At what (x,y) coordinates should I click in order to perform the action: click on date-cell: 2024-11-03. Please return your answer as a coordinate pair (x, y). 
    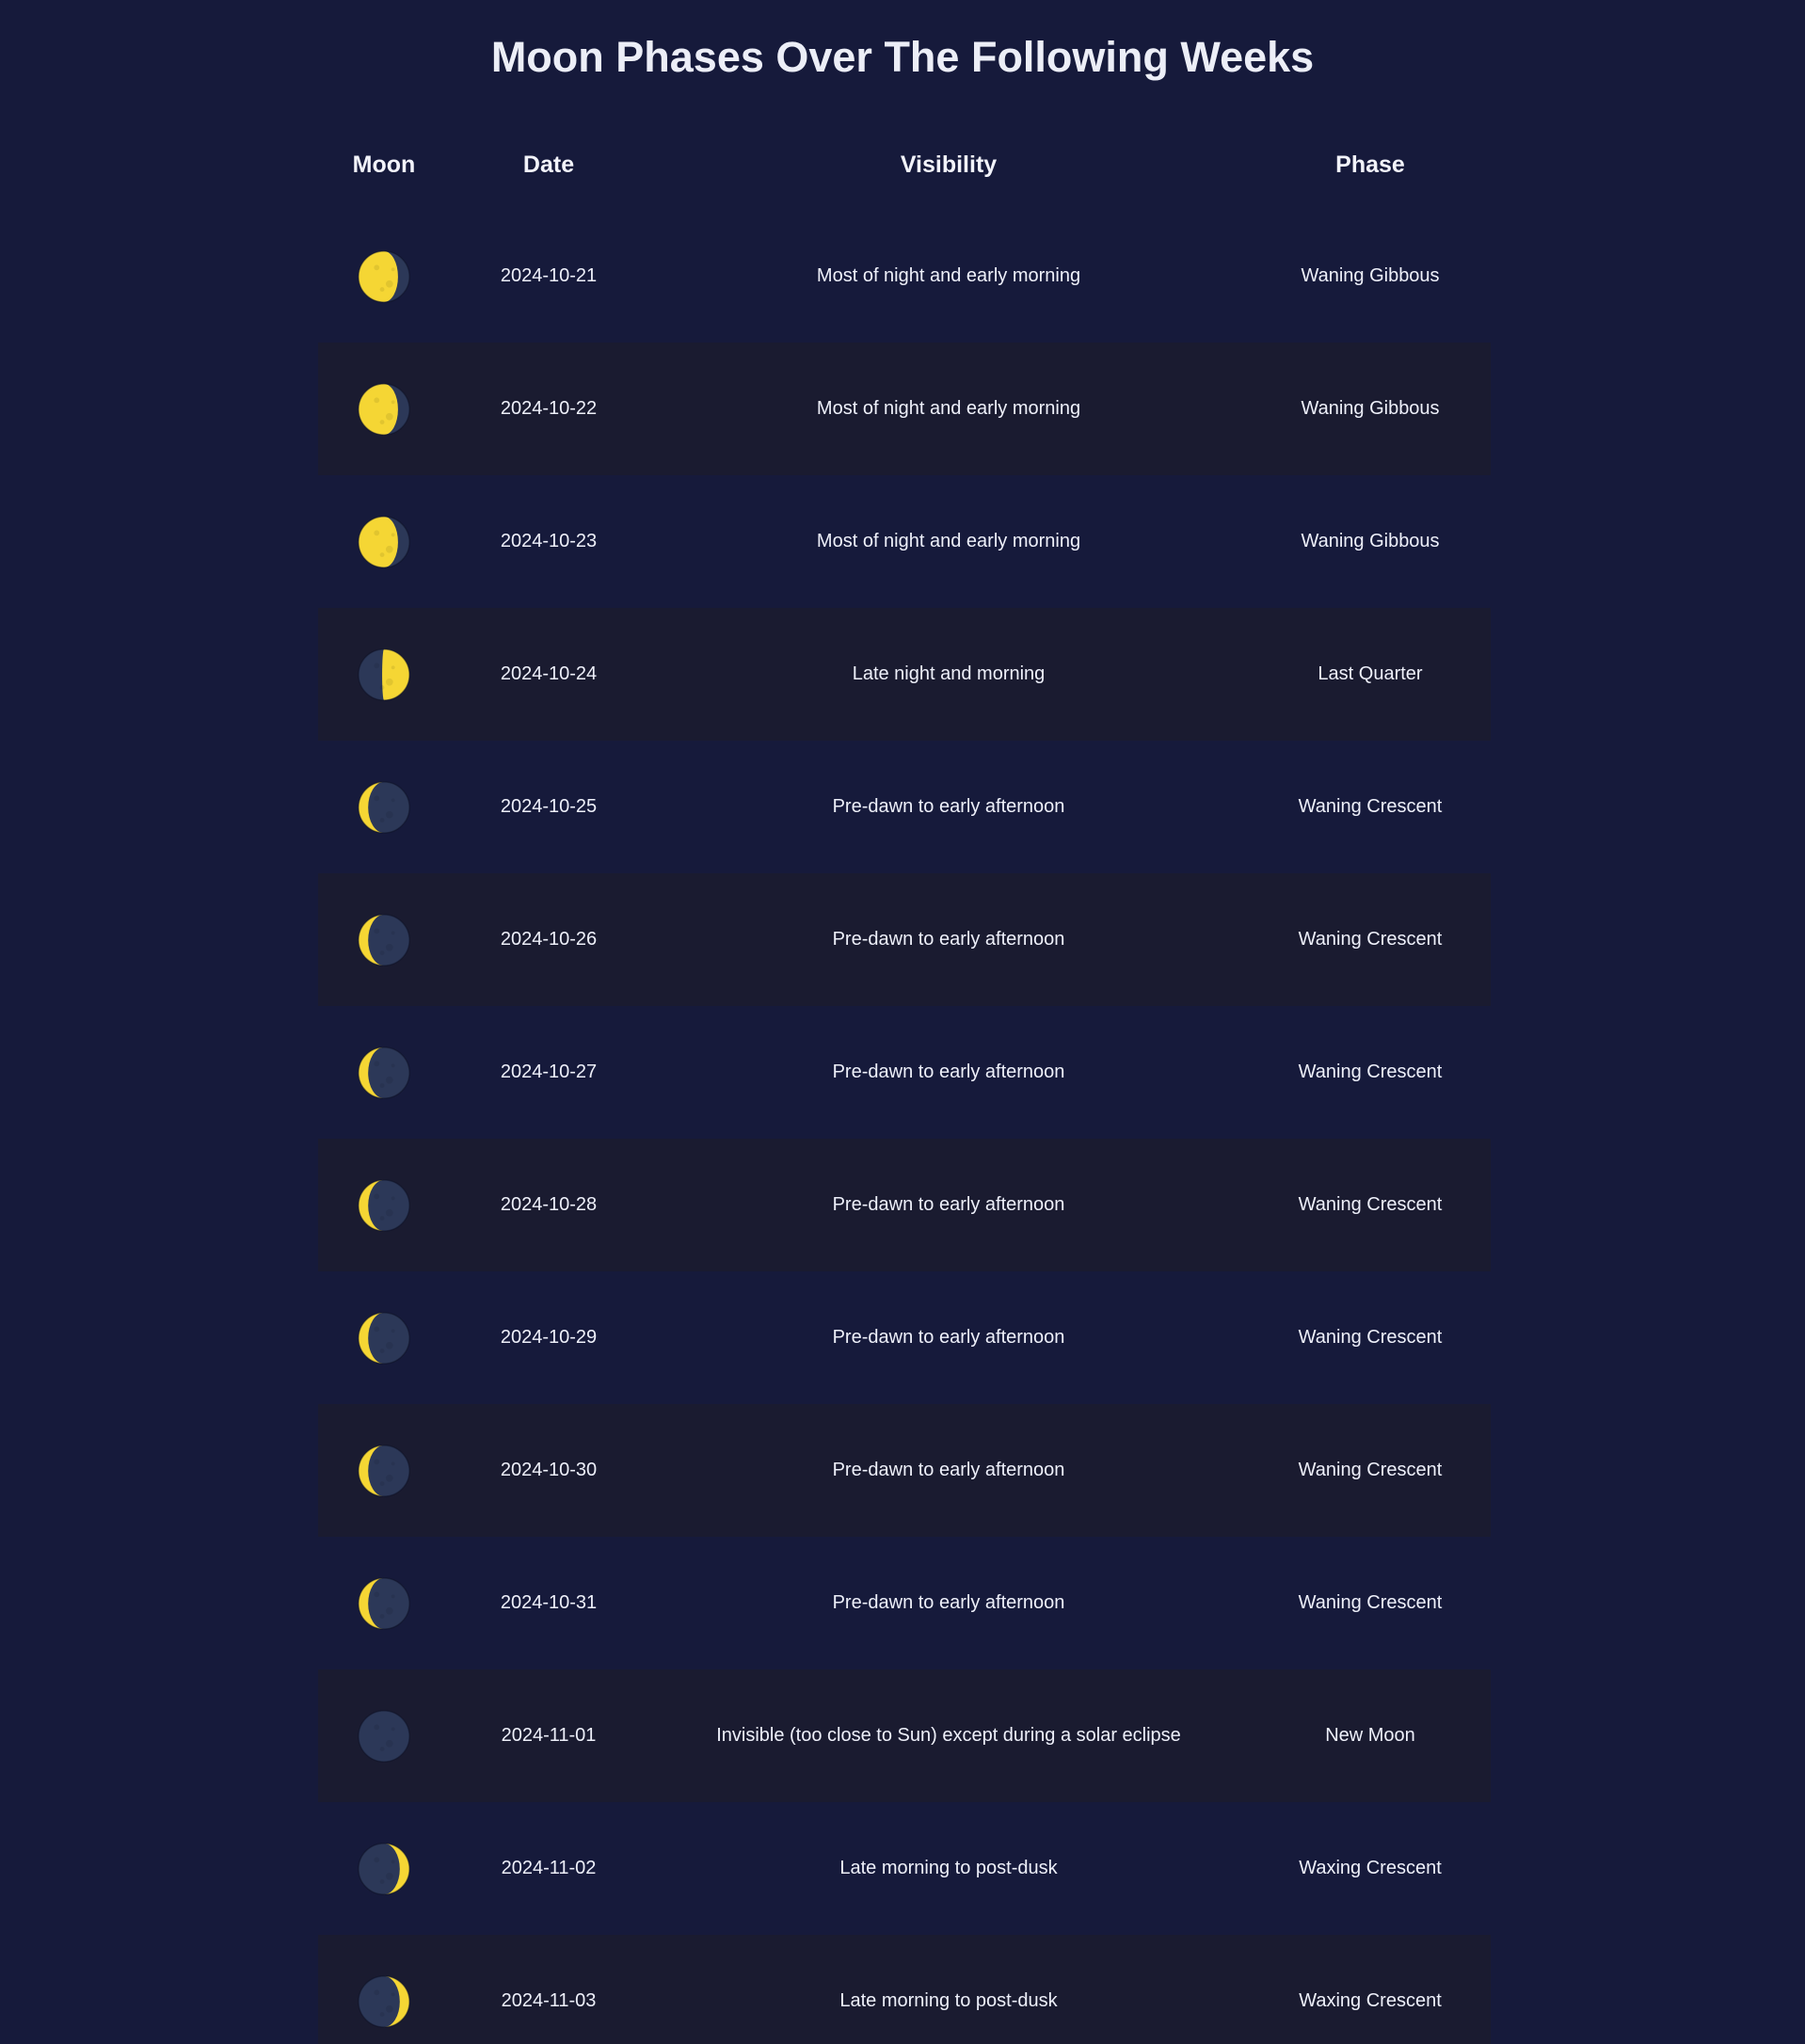
    Looking at the image, I should click on (549, 2001).